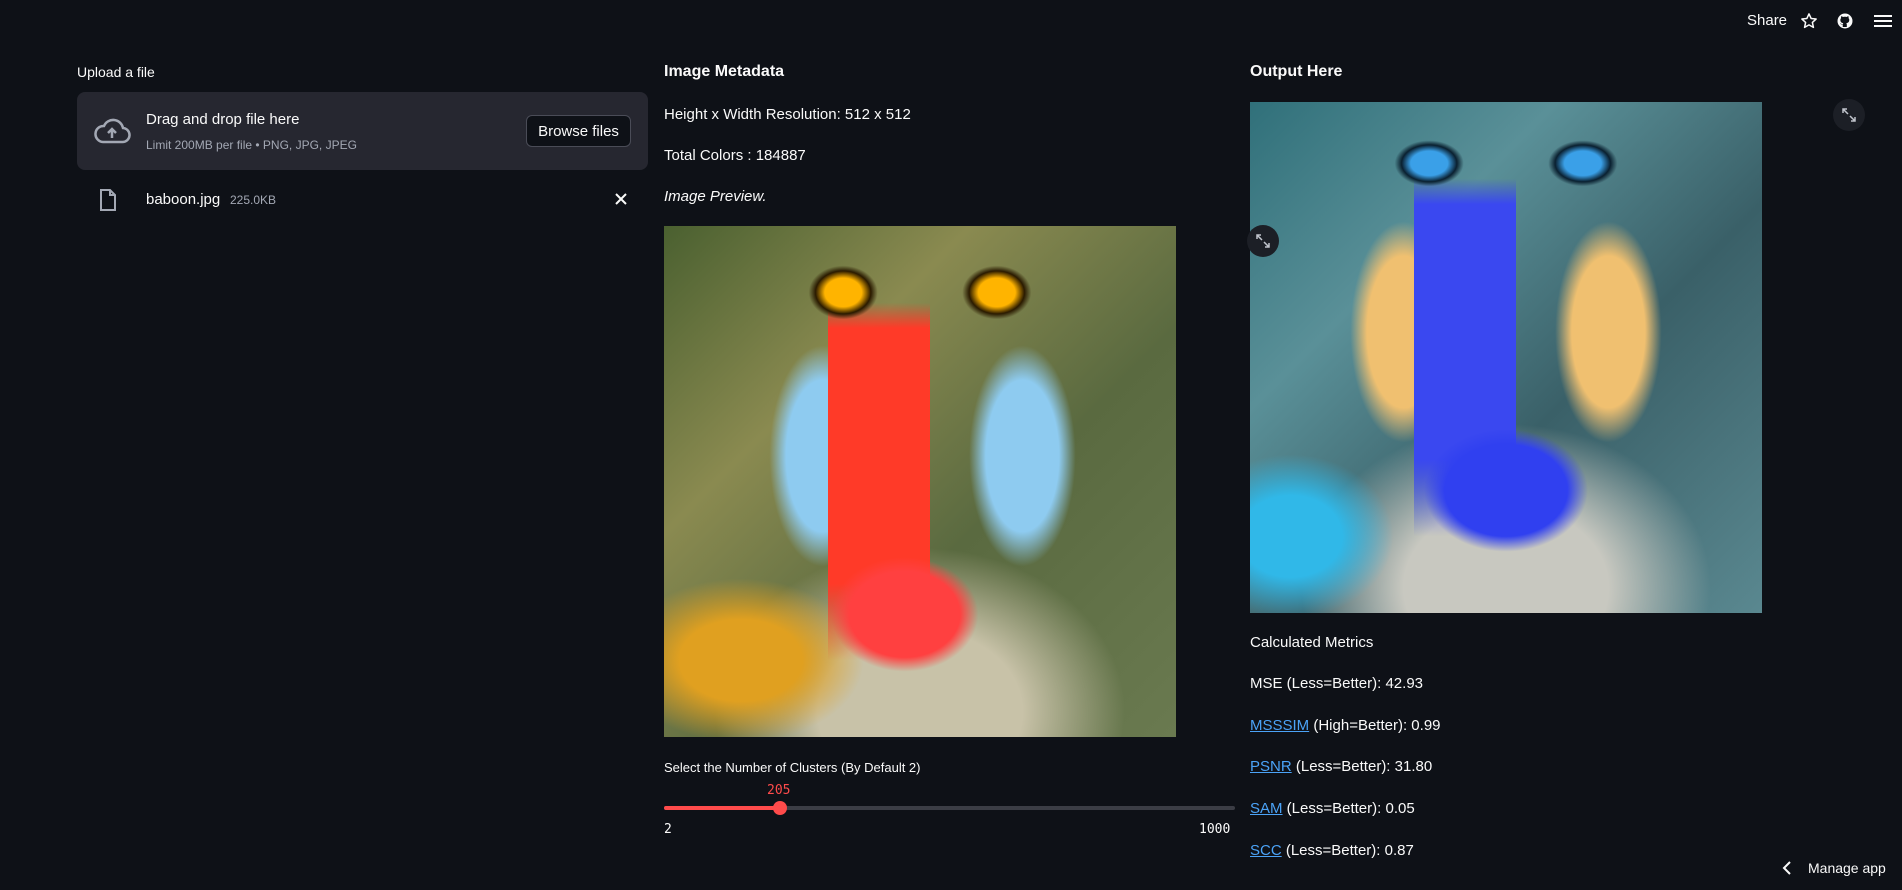 Image resolution: width=1902 pixels, height=890 pixels. Describe the element at coordinates (183, 199) in the screenshot. I see `file-name: baboon.jpg` at that location.